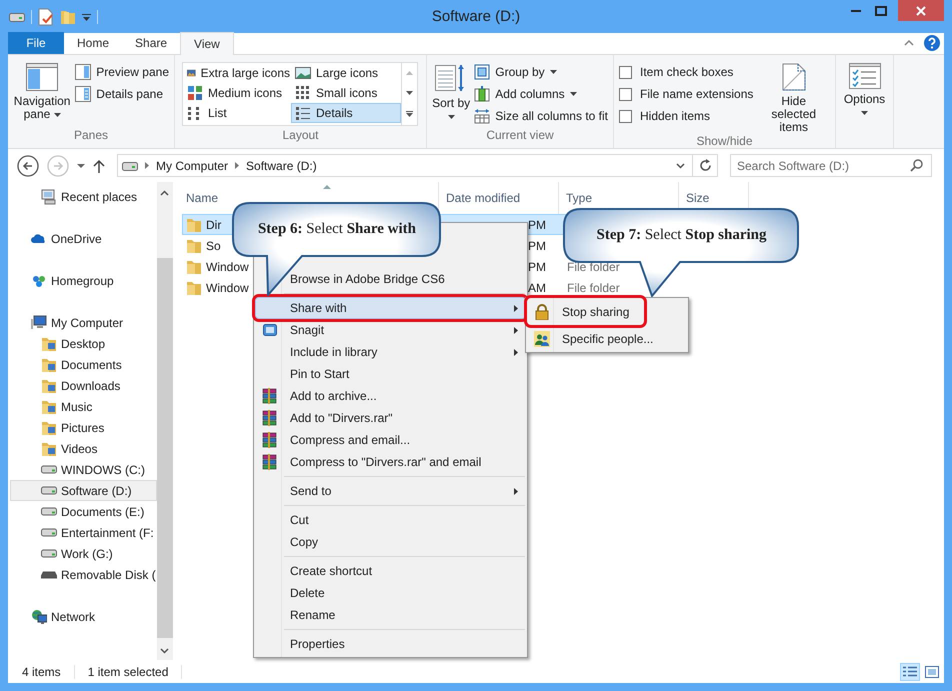  Describe the element at coordinates (390, 352) in the screenshot. I see `menu-item: Include in library` at that location.